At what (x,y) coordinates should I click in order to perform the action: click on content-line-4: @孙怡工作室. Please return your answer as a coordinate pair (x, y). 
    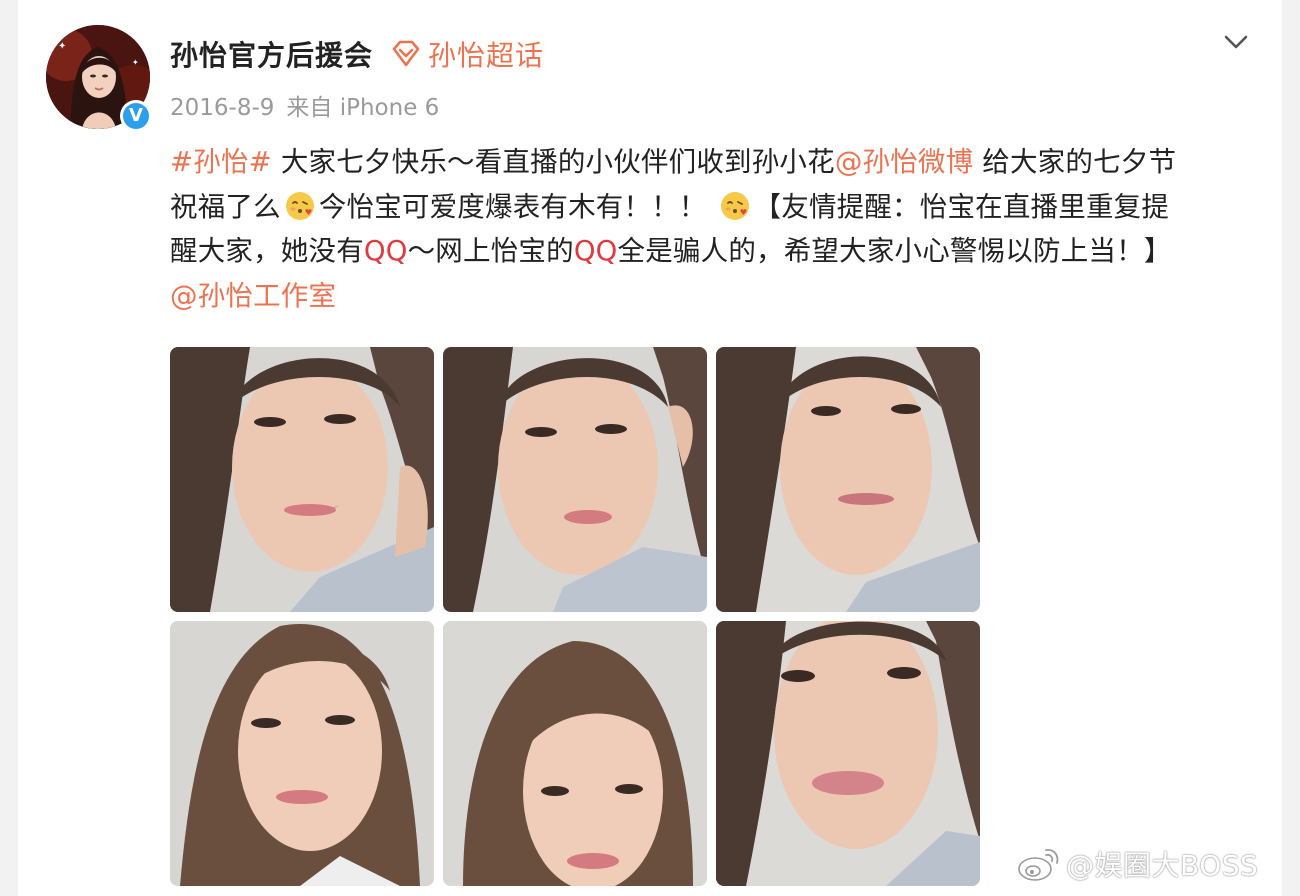
    Looking at the image, I should click on (707, 296).